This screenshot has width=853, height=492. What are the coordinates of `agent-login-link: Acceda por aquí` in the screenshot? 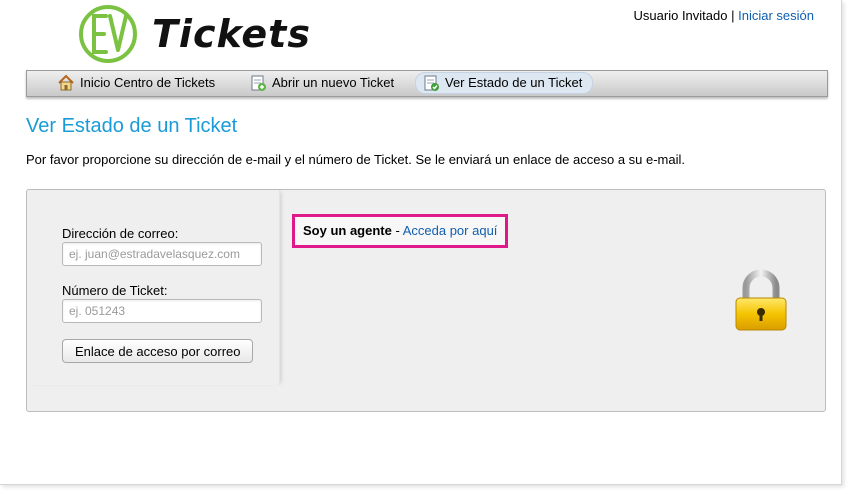 It's located at (450, 230).